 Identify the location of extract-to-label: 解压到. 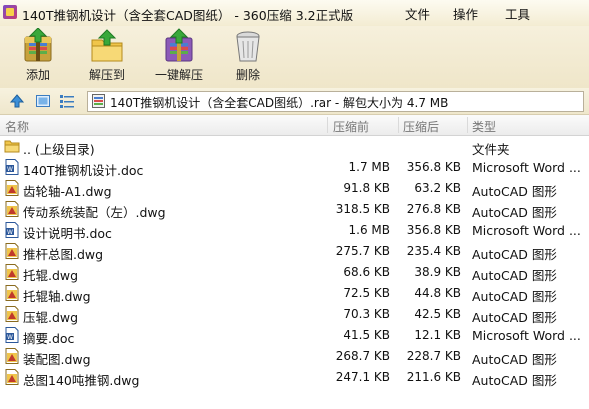
(106, 75).